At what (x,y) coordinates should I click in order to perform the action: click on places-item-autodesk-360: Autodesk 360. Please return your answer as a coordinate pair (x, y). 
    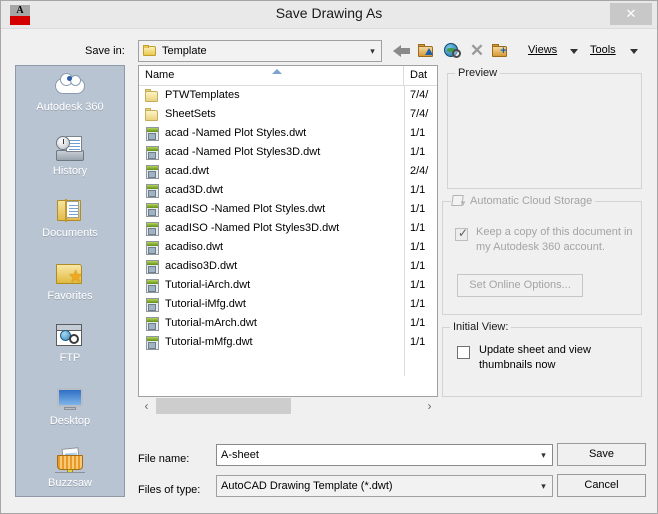
    Looking at the image, I should click on (70, 91).